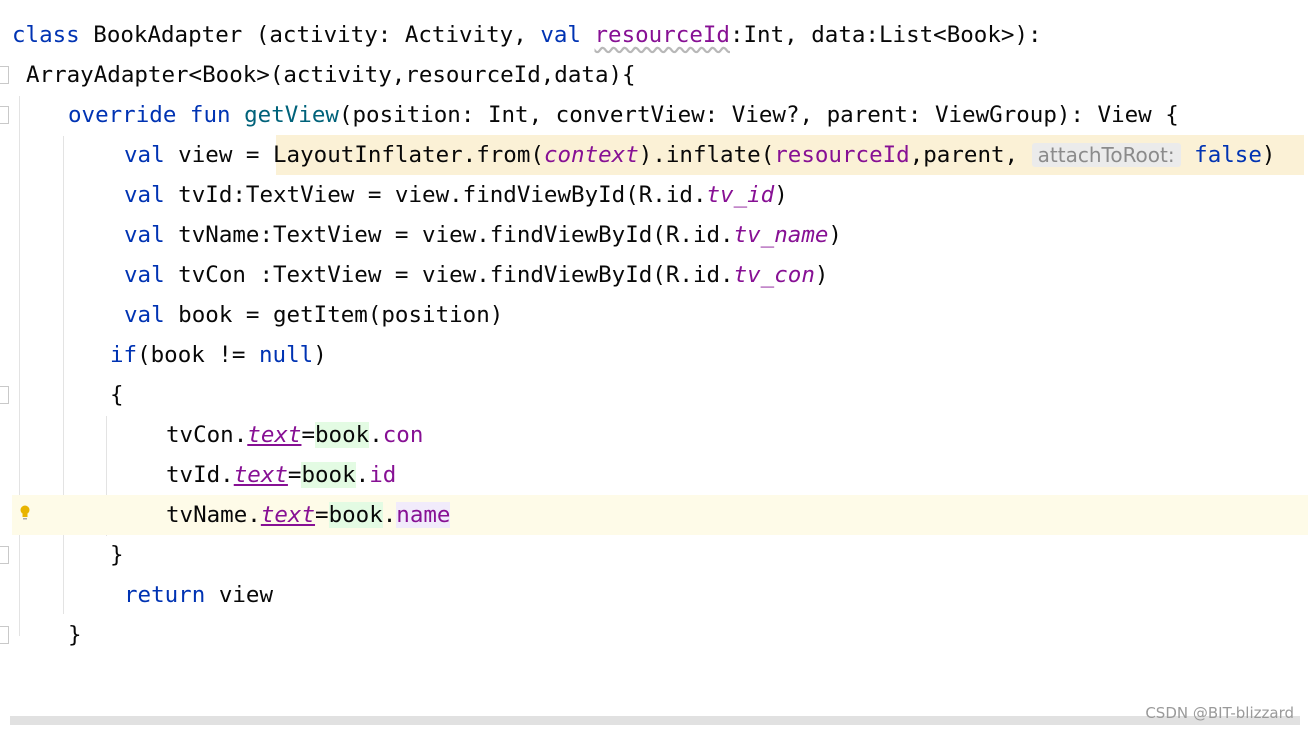 This screenshot has height=731, width=1308. I want to click on code-line-14: }, so click(117, 555).